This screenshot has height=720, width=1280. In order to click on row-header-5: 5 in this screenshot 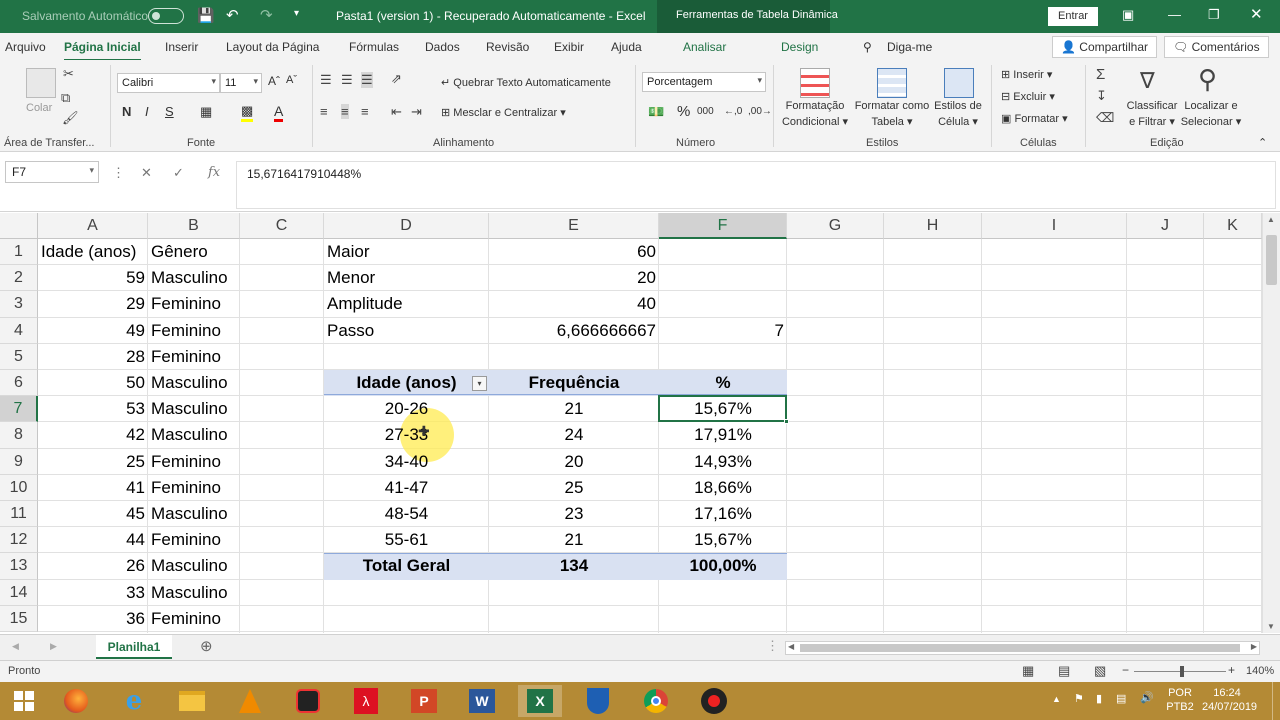, I will do `click(19, 356)`.